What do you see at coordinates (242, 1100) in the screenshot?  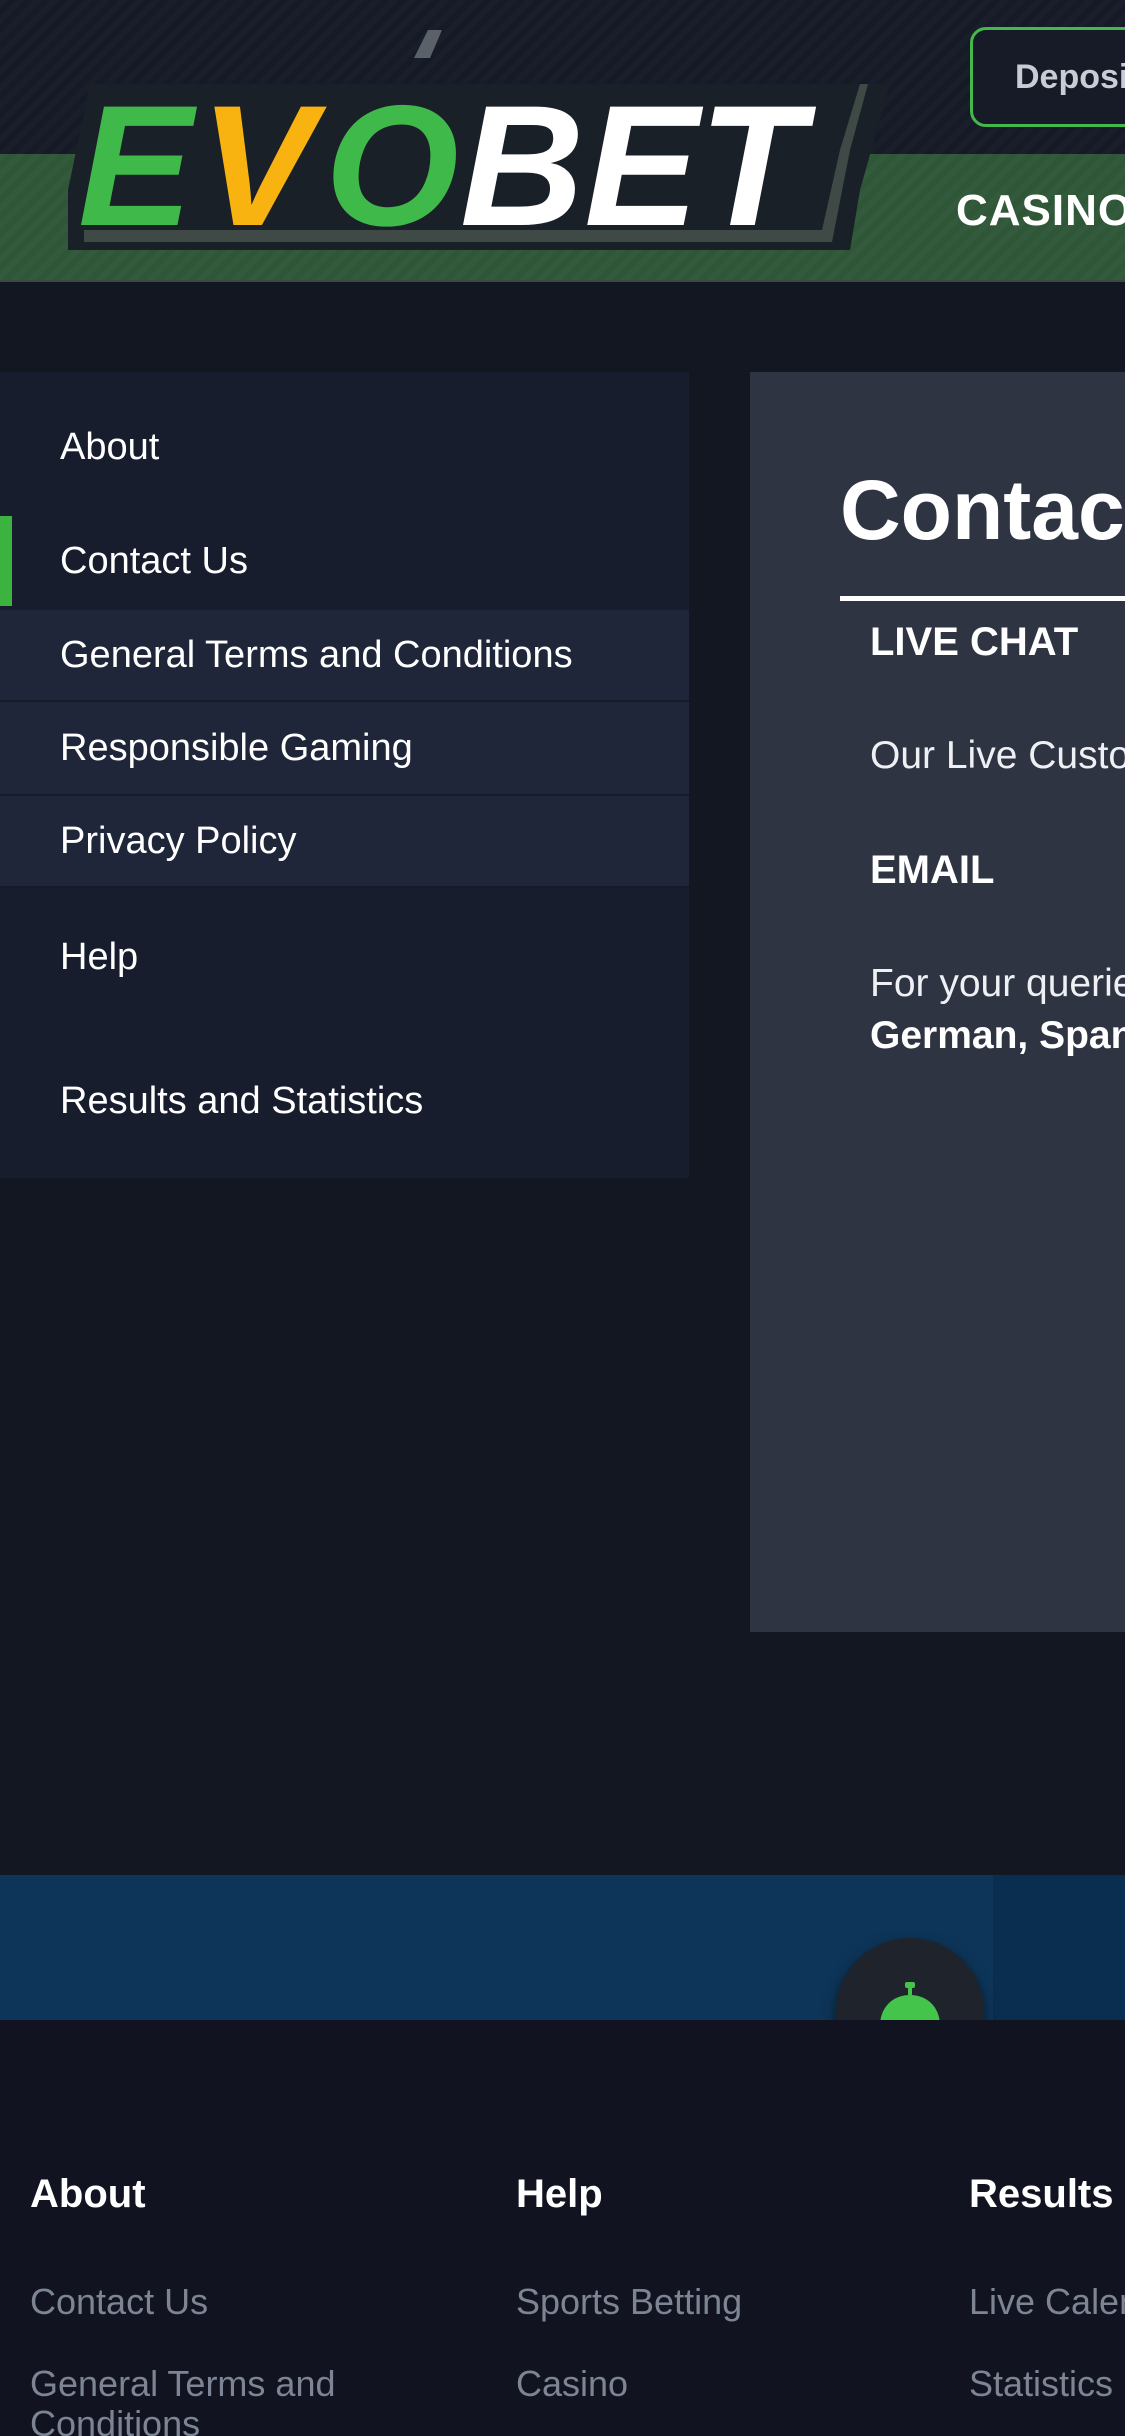 I see `sidebar-item-label: Results and Statistics` at bounding box center [242, 1100].